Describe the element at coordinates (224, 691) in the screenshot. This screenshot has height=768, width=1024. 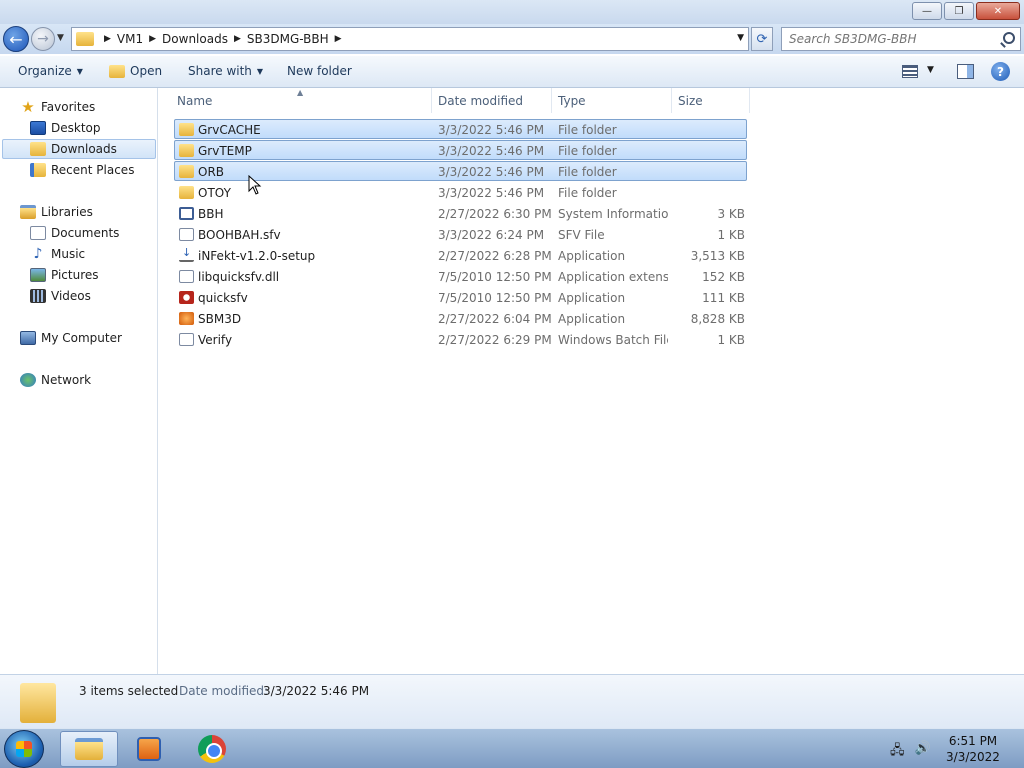
I see `date-modified-label: Date modified:` at that location.